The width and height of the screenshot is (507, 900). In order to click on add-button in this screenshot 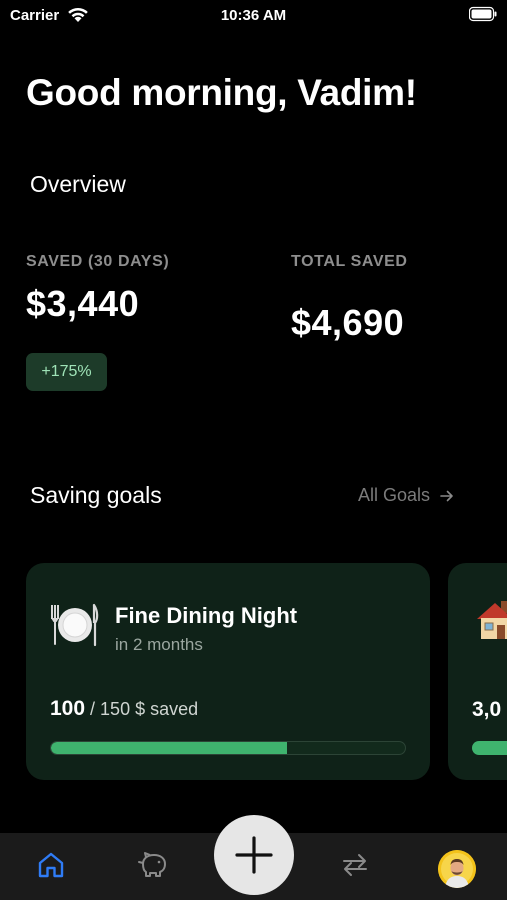, I will do `click(254, 855)`.